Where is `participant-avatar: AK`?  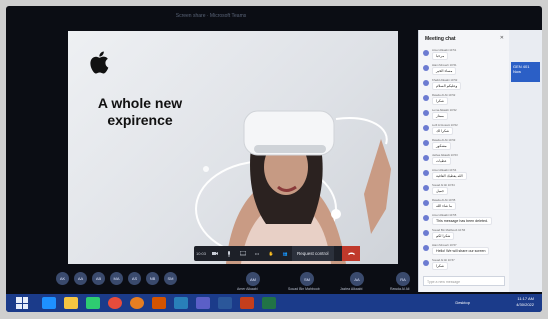 participant-avatar: AK is located at coordinates (62, 278).